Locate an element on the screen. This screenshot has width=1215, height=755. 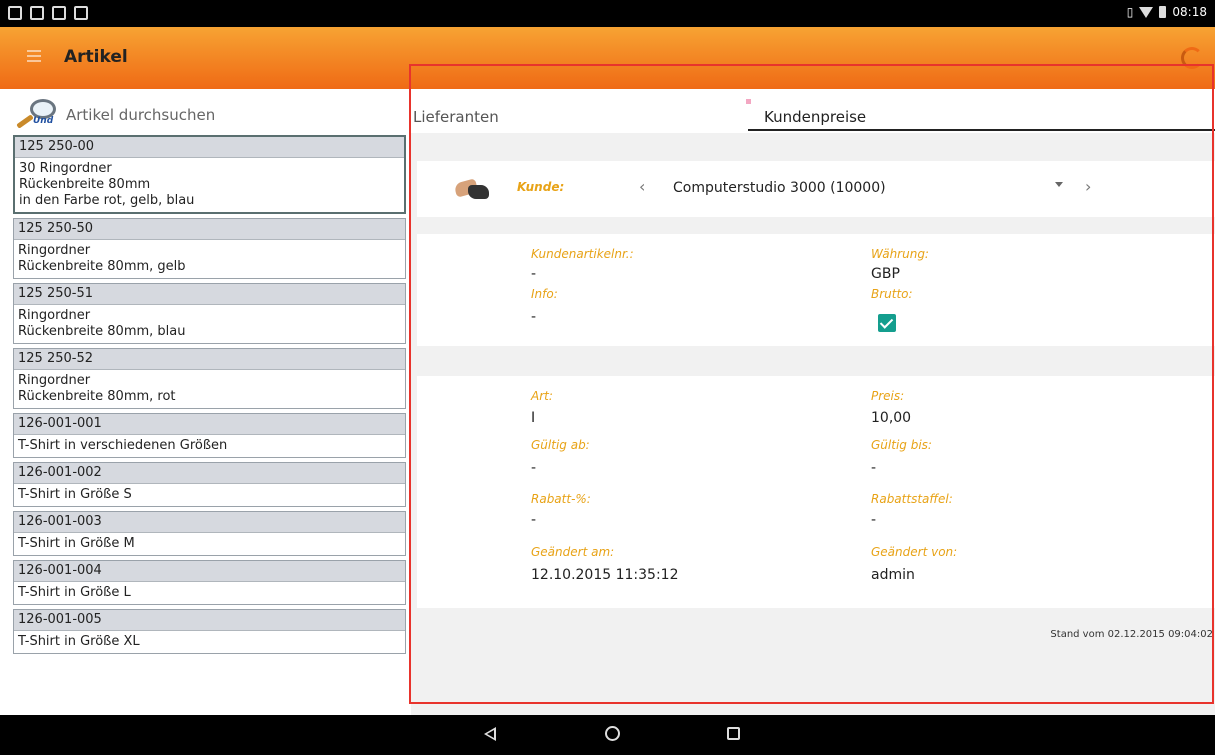
article-description: T-Shirt in verschiedenen Größen is located at coordinates (209, 446).